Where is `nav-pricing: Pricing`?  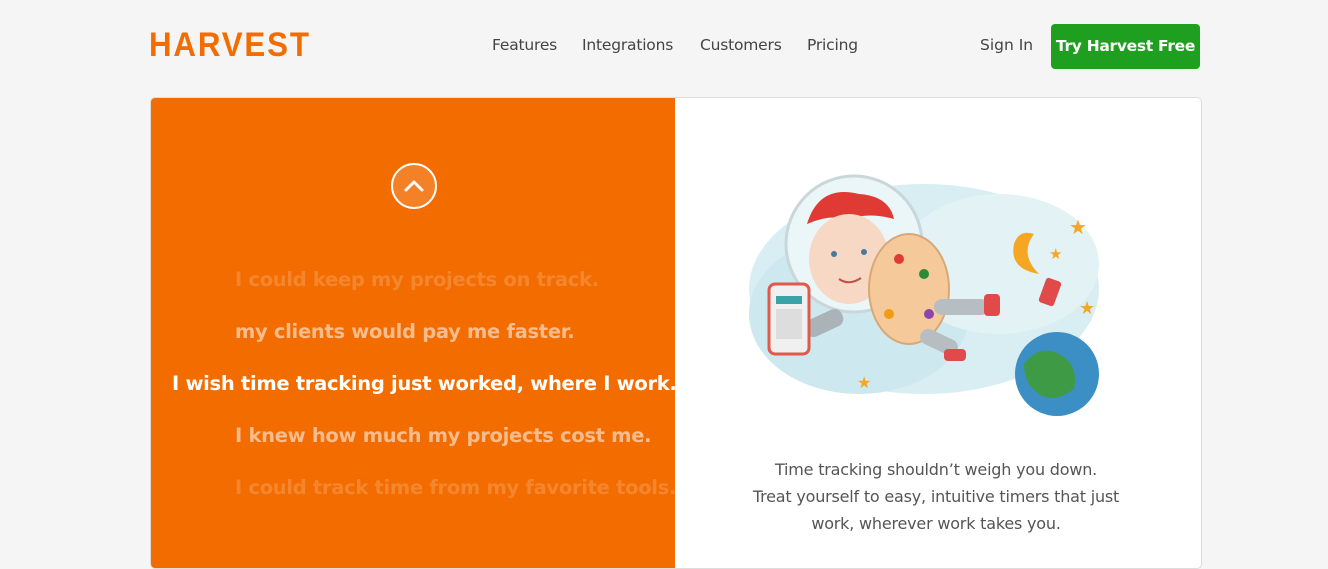
nav-pricing: Pricing is located at coordinates (832, 45).